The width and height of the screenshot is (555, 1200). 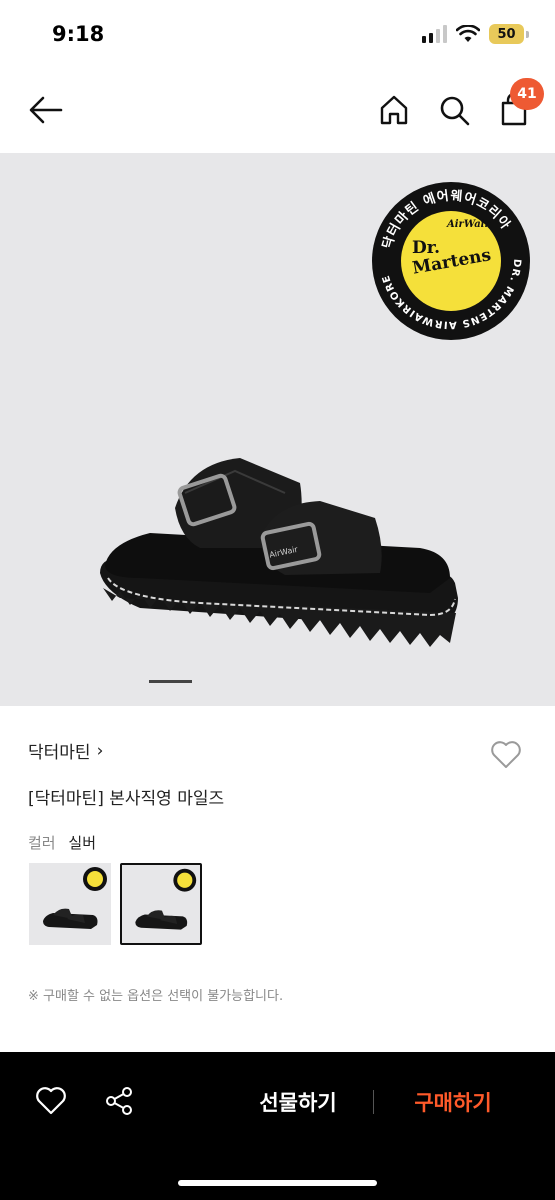 I want to click on color-label: 컬러, so click(x=42, y=843).